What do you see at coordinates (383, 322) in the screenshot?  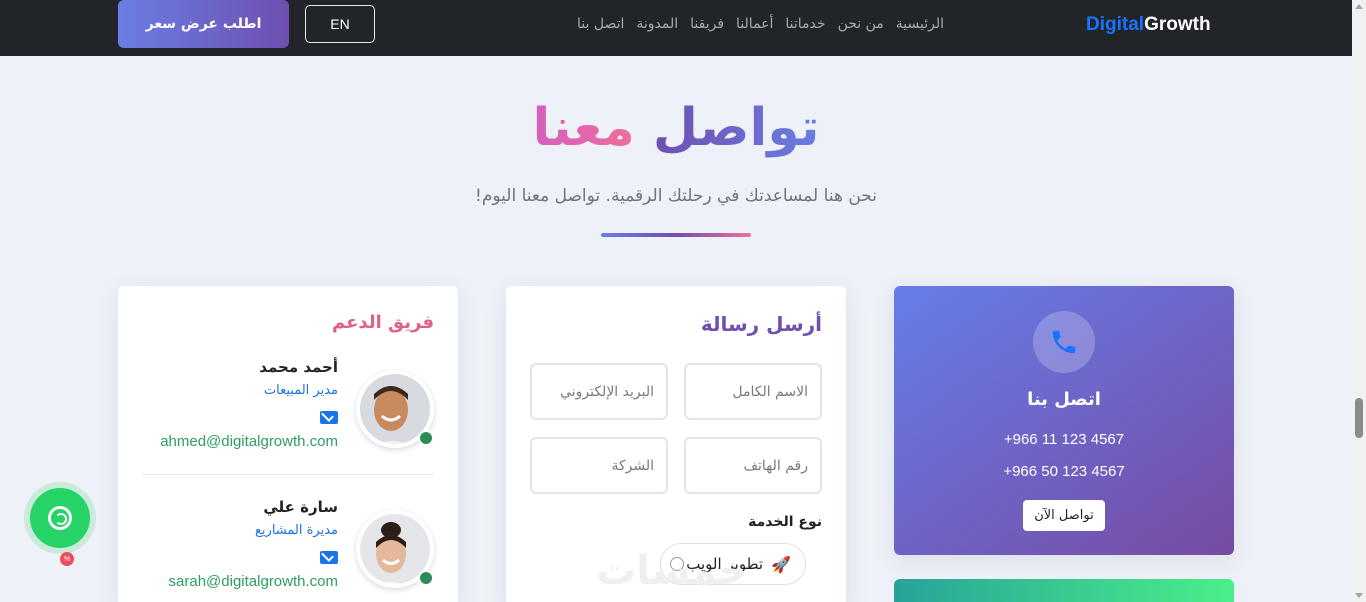 I see `support-team-title: فريق الدعم` at bounding box center [383, 322].